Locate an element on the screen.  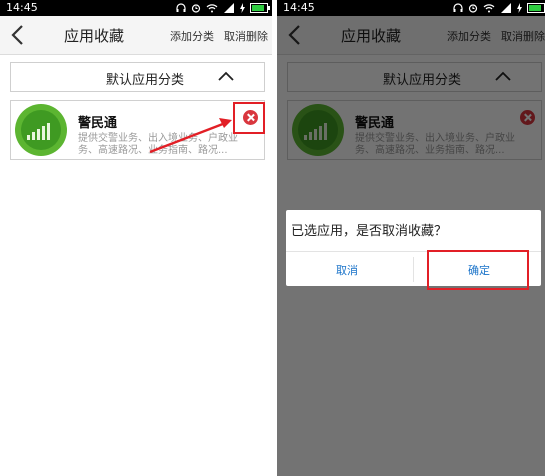
headphone-icon is located at coordinates (458, 7).